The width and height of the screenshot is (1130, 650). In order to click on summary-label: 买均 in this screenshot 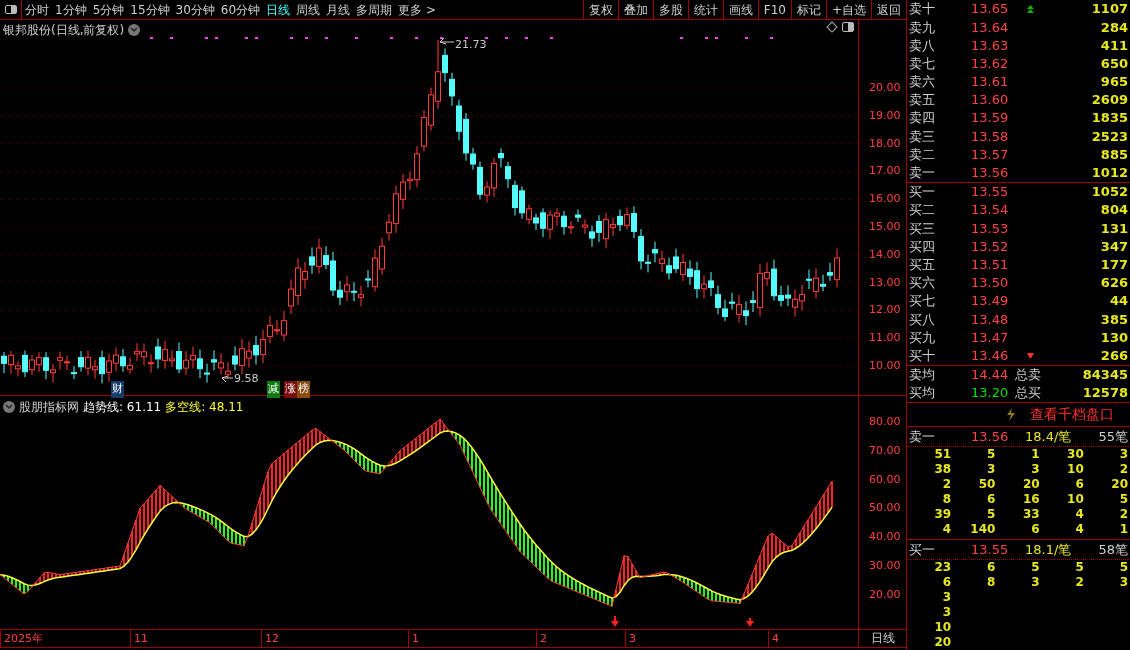, I will do `click(922, 393)`.